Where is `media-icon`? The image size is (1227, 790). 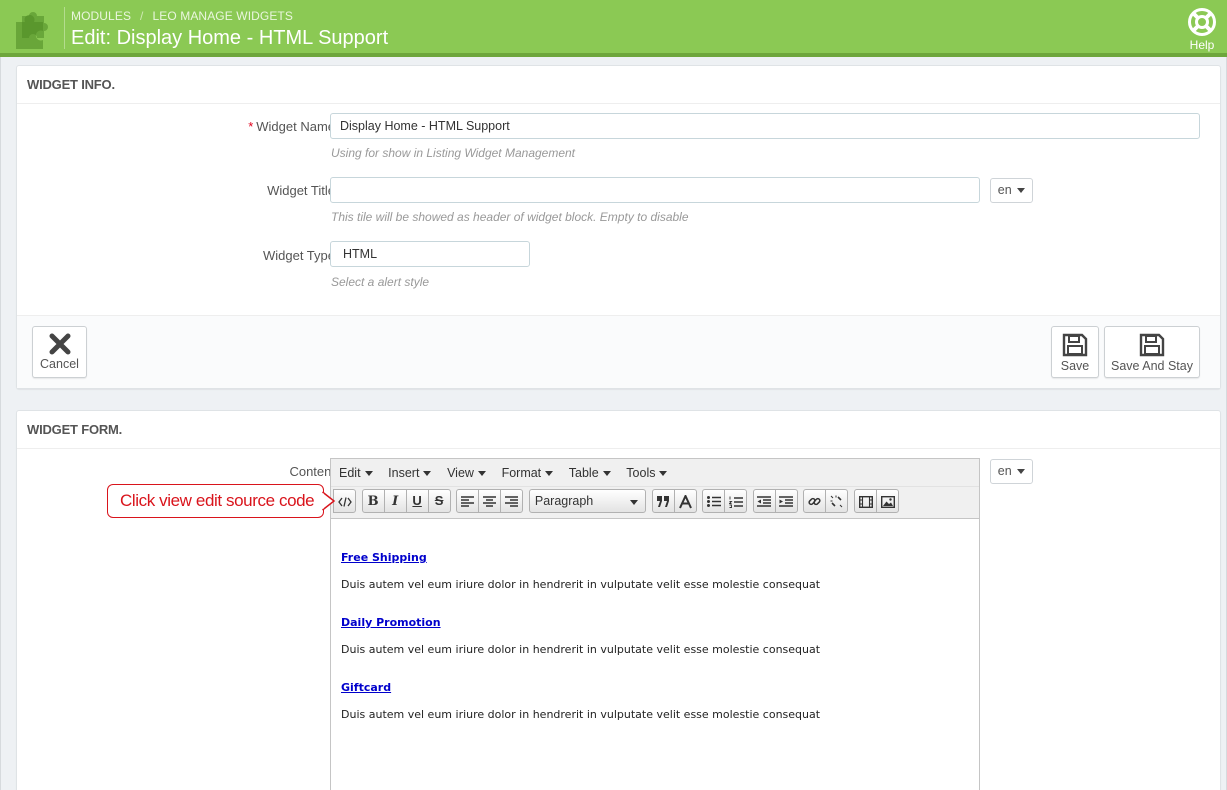
media-icon is located at coordinates (865, 501).